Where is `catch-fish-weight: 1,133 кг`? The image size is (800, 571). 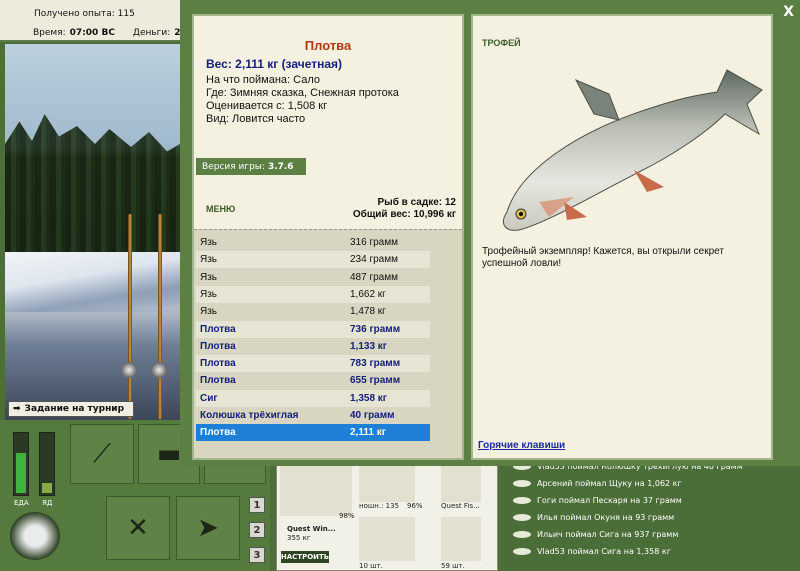
catch-fish-weight: 1,133 кг is located at coordinates (368, 346).